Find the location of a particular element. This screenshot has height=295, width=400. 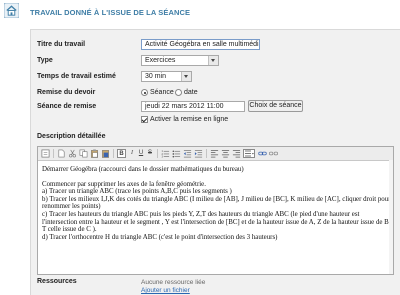

justify-icon is located at coordinates (249, 153).